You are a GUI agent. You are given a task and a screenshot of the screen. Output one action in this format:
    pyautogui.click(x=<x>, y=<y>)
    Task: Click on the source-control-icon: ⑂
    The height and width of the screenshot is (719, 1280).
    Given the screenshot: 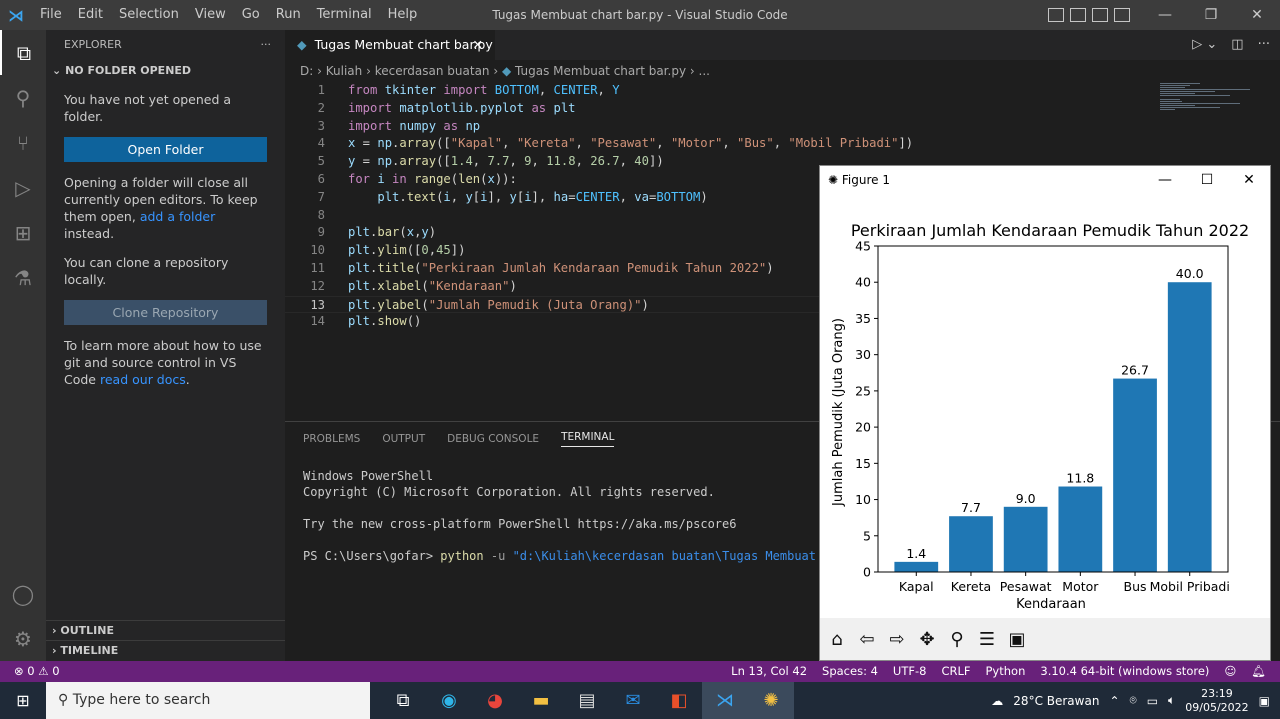 What is the action you would take?
    pyautogui.click(x=23, y=142)
    